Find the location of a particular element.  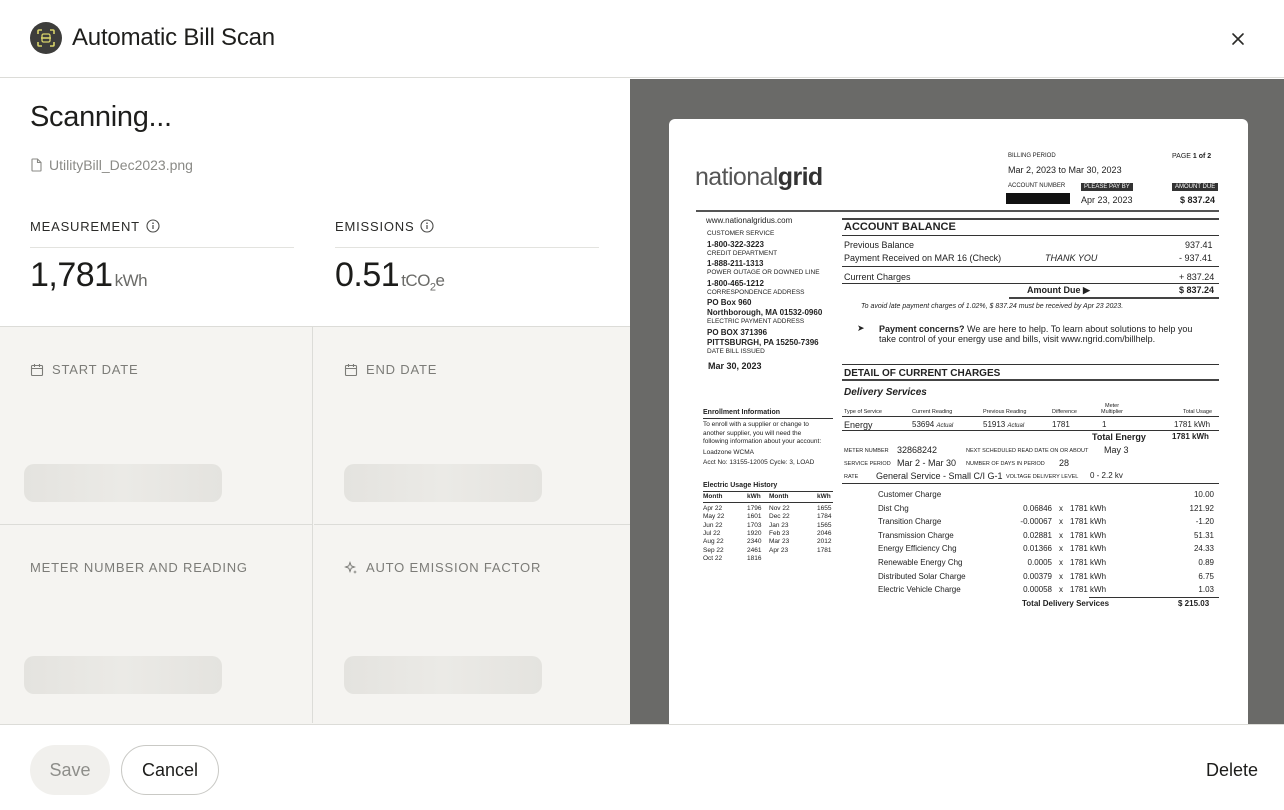

contact-line: CREDIT DEPARTMENT is located at coordinates (742, 253).